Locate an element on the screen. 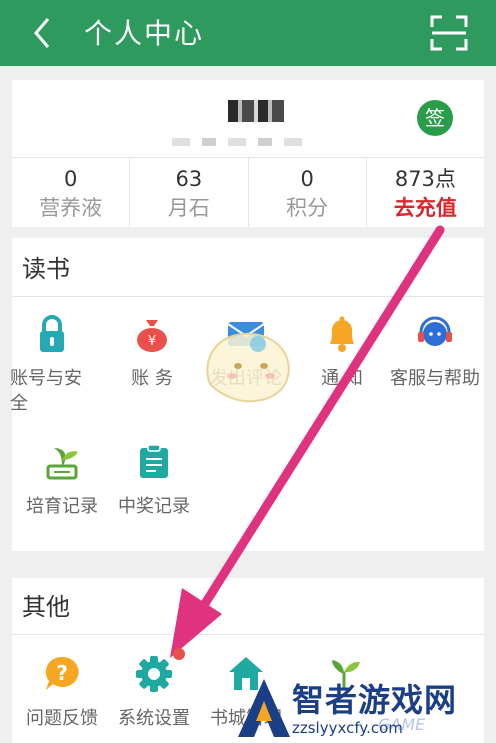 The width and height of the screenshot is (496, 743). stat-label: 营养液 is located at coordinates (71, 208).